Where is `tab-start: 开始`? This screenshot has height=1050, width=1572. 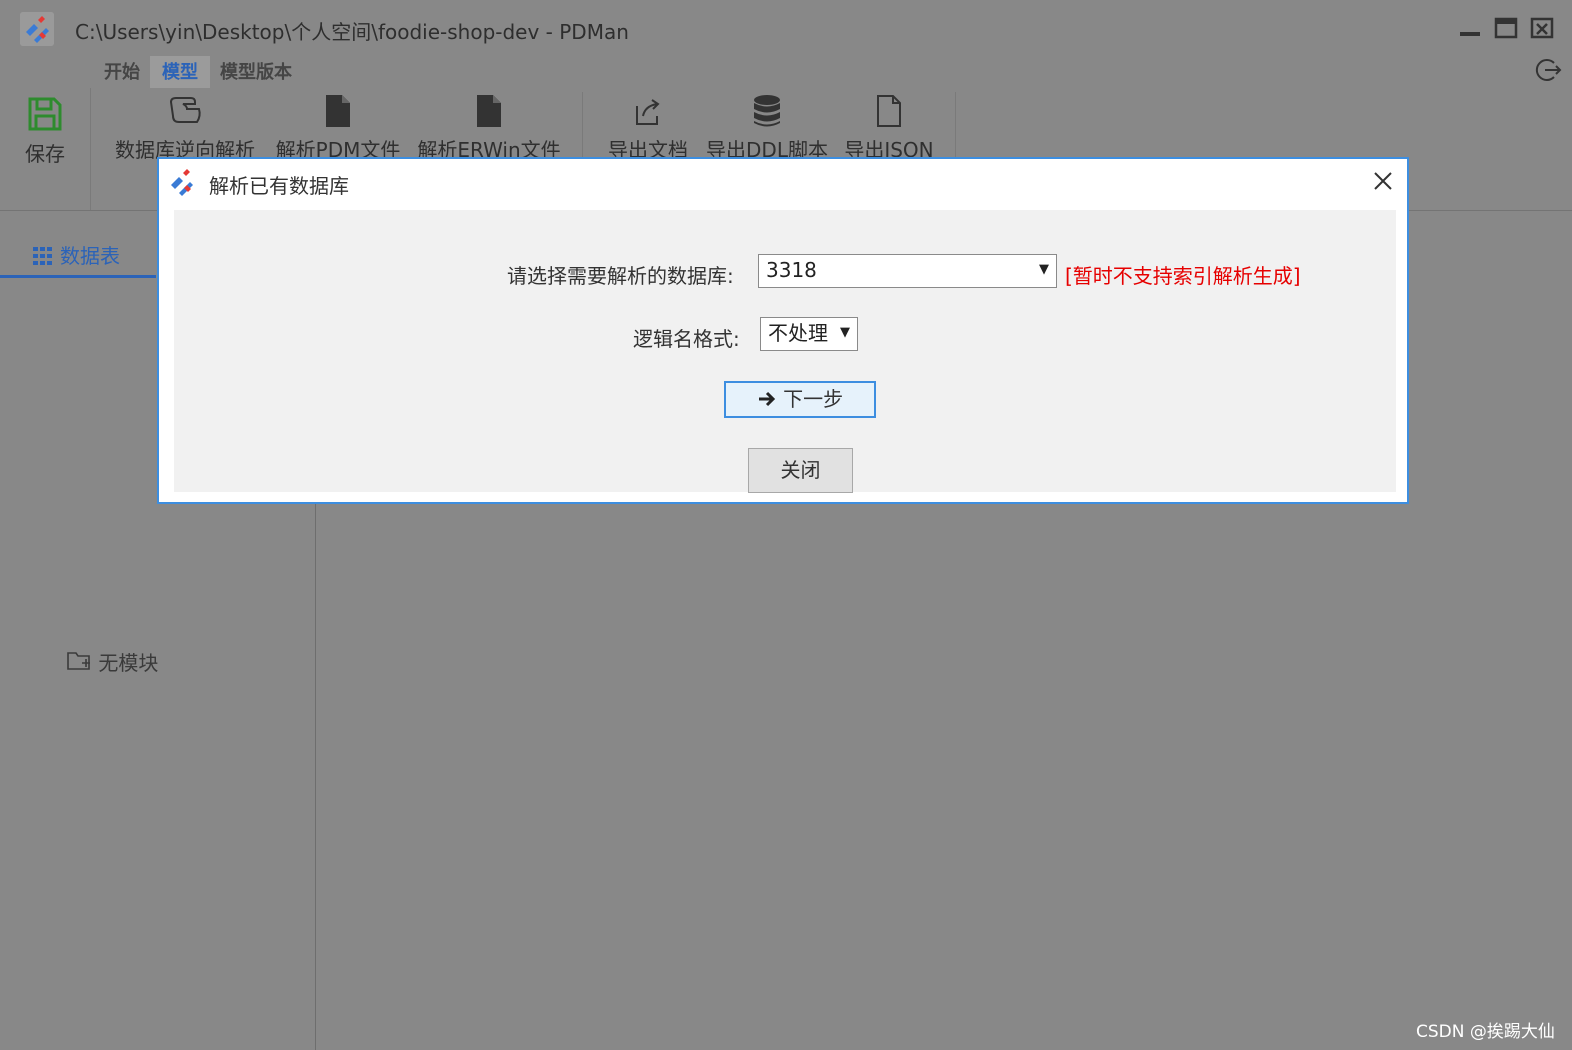 tab-start: 开始 is located at coordinates (122, 73).